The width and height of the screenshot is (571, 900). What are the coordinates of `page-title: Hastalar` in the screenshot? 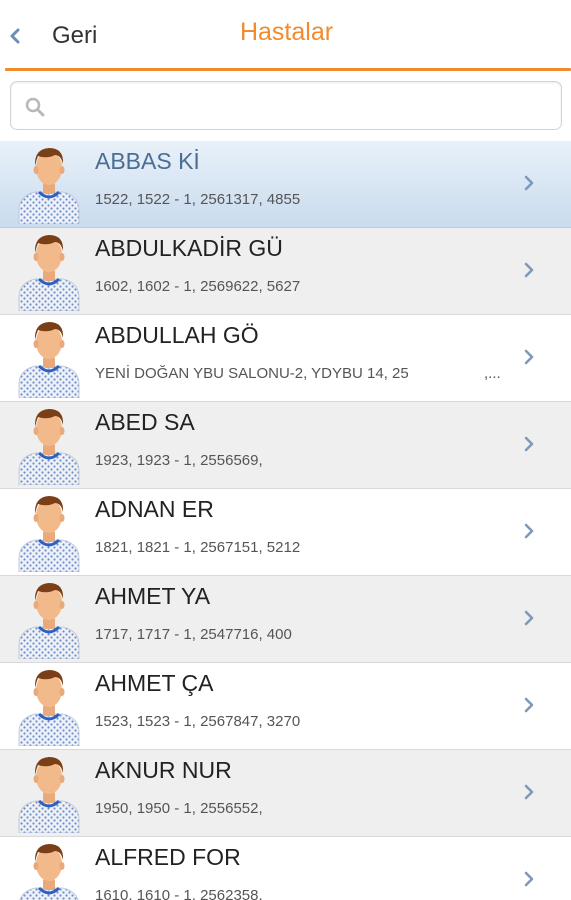 It's located at (286, 32).